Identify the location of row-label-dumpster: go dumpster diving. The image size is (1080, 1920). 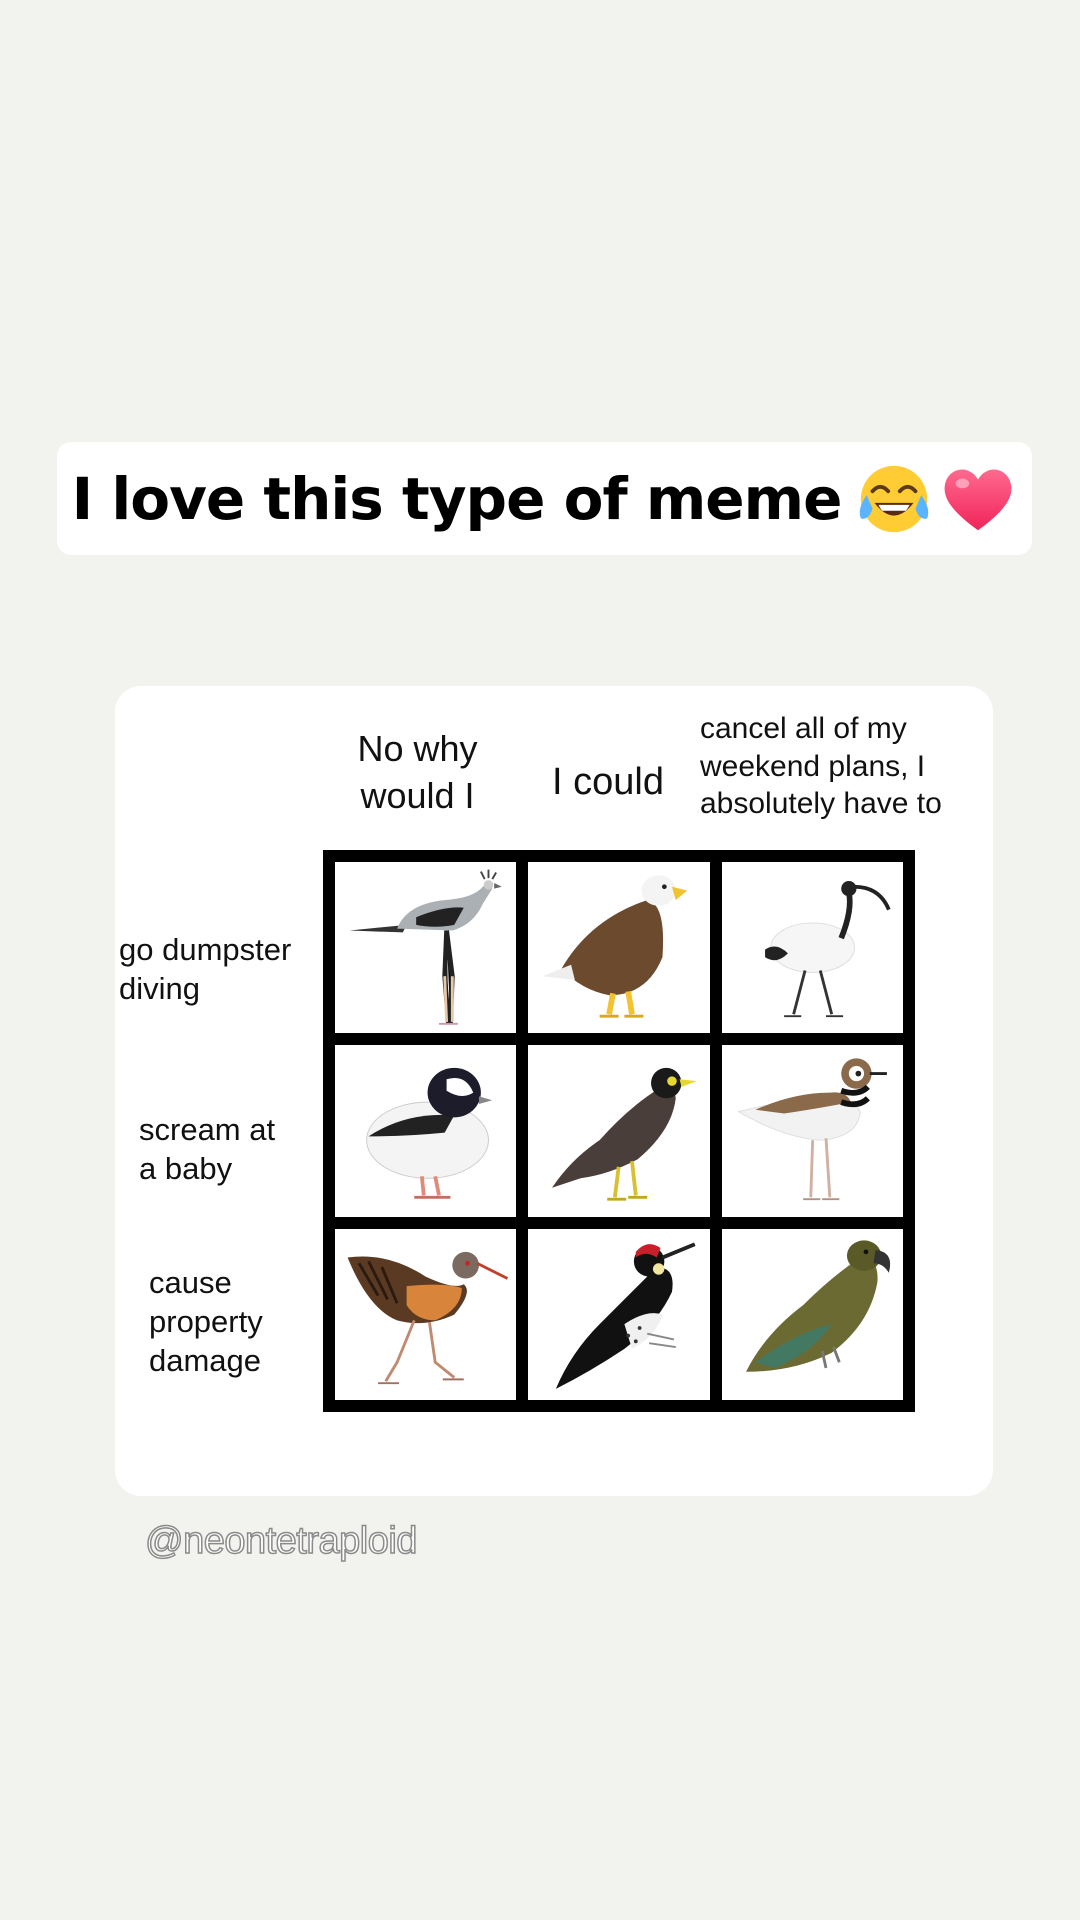
(205, 970).